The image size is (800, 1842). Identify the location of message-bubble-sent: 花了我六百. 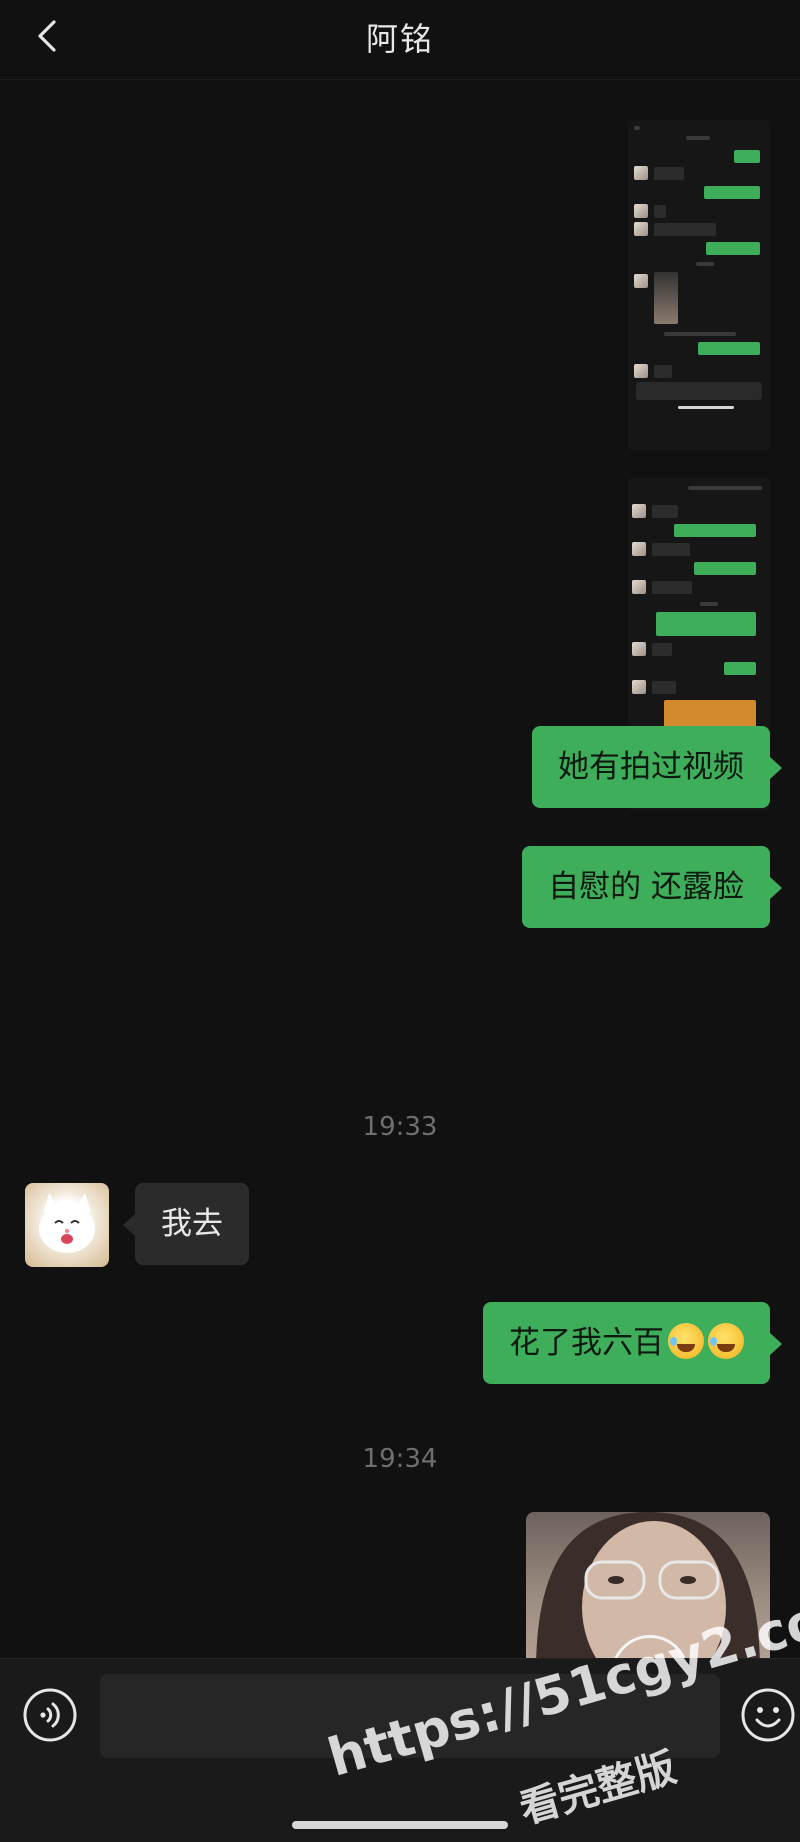
(632, 1343).